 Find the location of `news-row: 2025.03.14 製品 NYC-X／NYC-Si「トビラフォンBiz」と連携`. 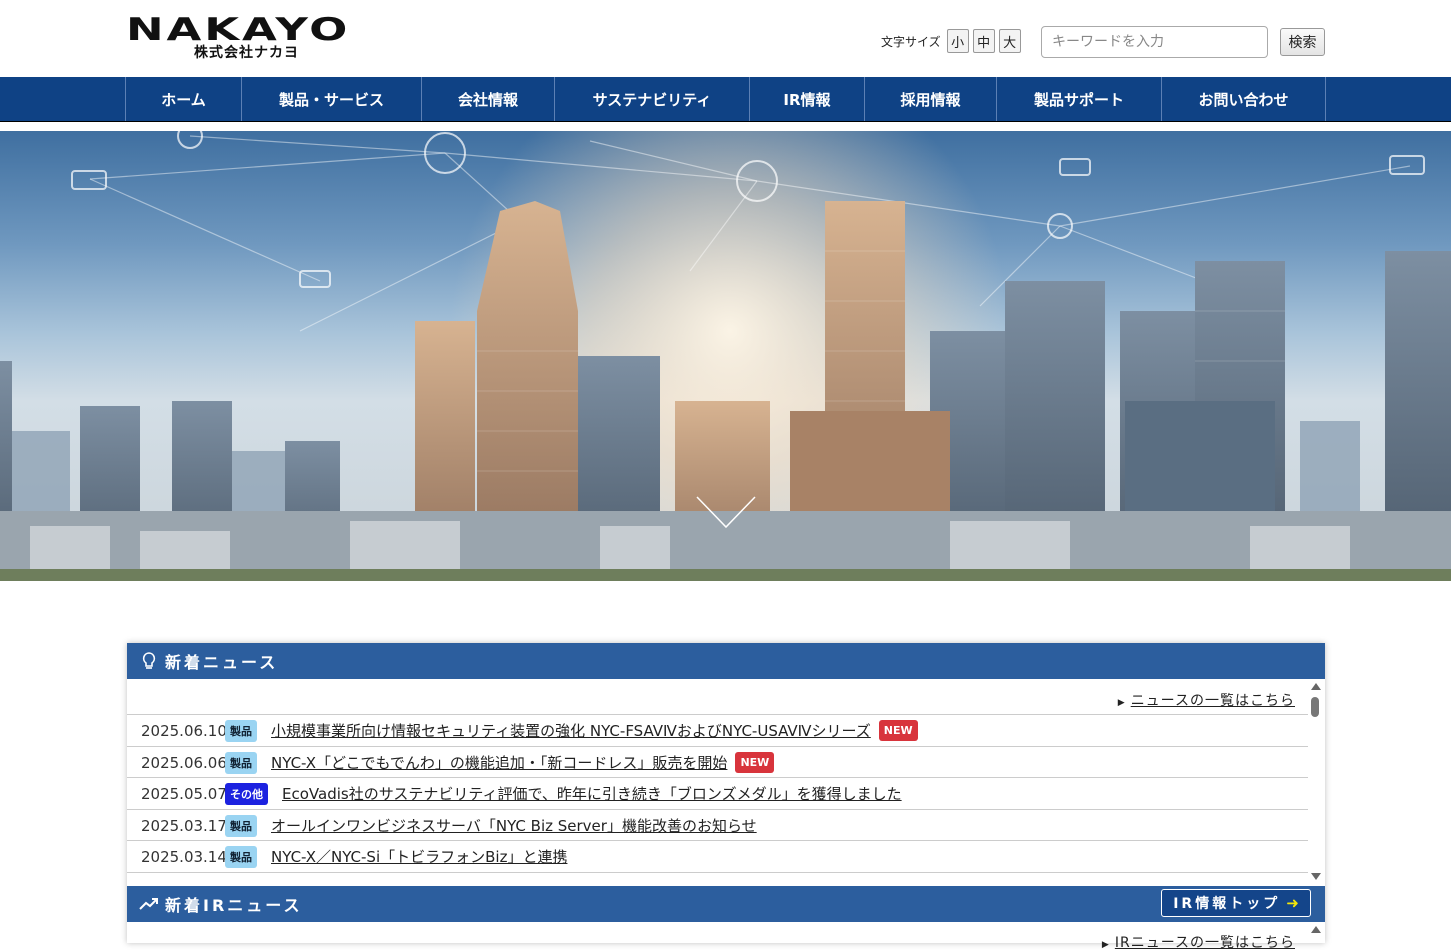

news-row: 2025.03.14 製品 NYC-X／NYC-Si「トビラフォンBiz」と連携 is located at coordinates (717, 856).